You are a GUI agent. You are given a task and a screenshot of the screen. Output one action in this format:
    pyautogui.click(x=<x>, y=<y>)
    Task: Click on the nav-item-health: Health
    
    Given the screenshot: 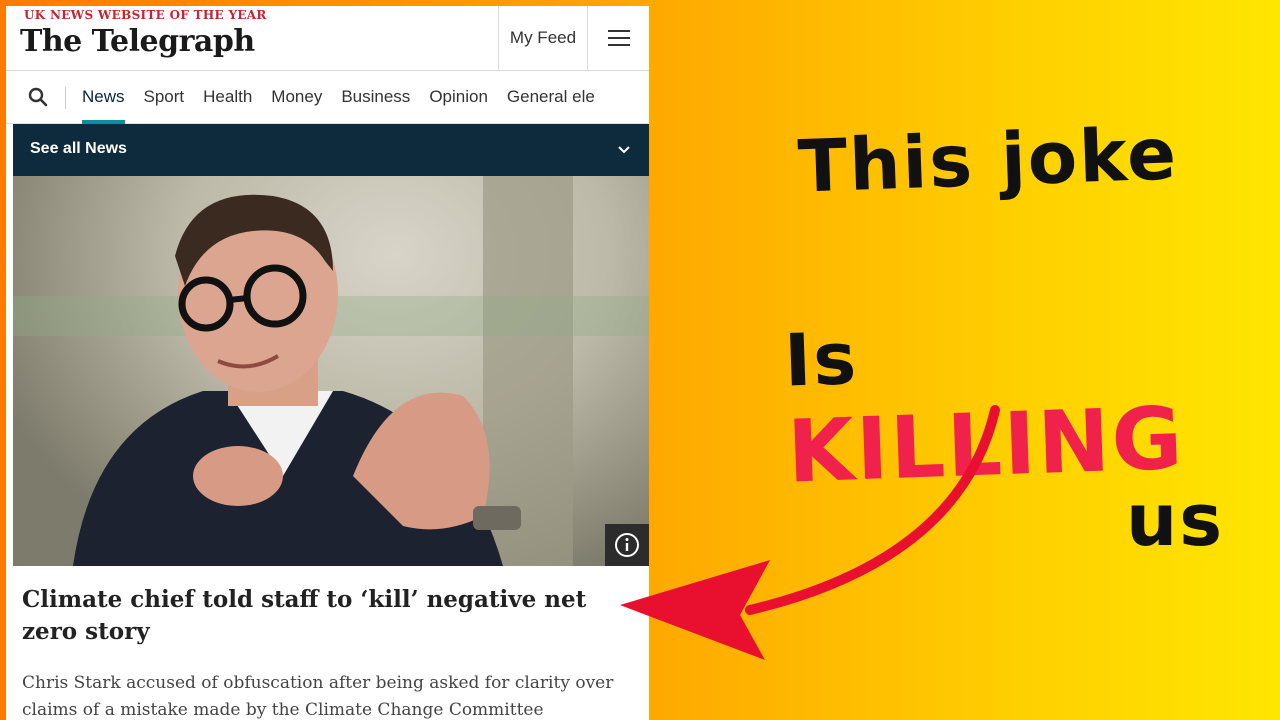 What is the action you would take?
    pyautogui.click(x=227, y=97)
    